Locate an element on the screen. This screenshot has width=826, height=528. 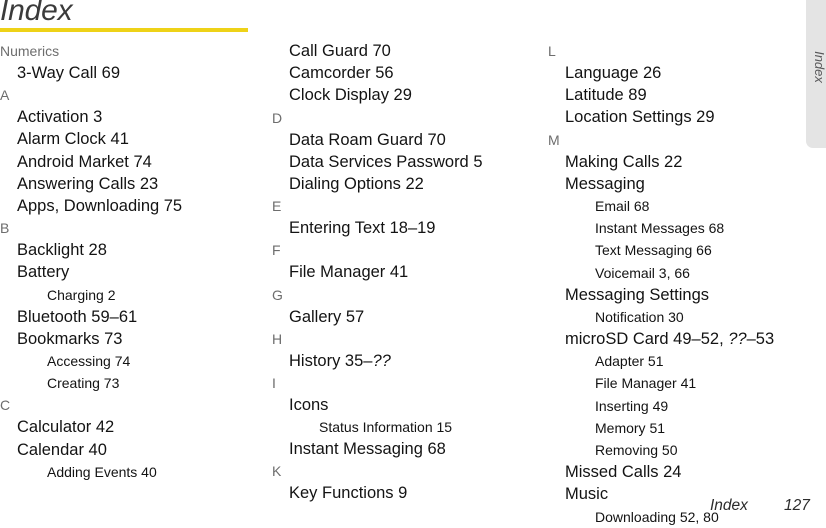
index-entry: Gallery 57 is located at coordinates (403, 317).